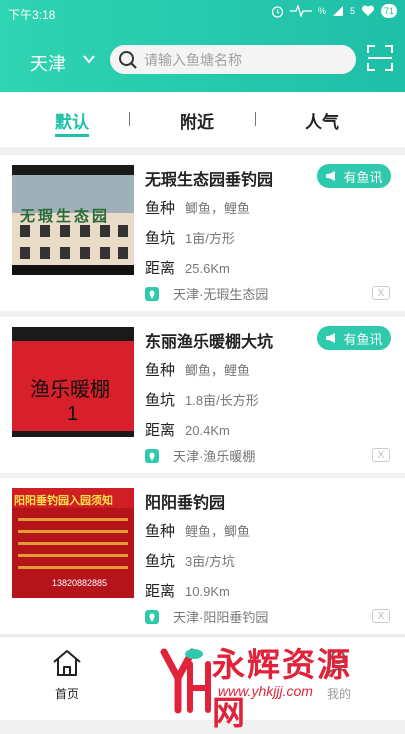 This screenshot has height=734, width=405. What do you see at coordinates (218, 531) in the screenshot?
I see `species-value: 鲤鱼，鲫鱼` at bounding box center [218, 531].